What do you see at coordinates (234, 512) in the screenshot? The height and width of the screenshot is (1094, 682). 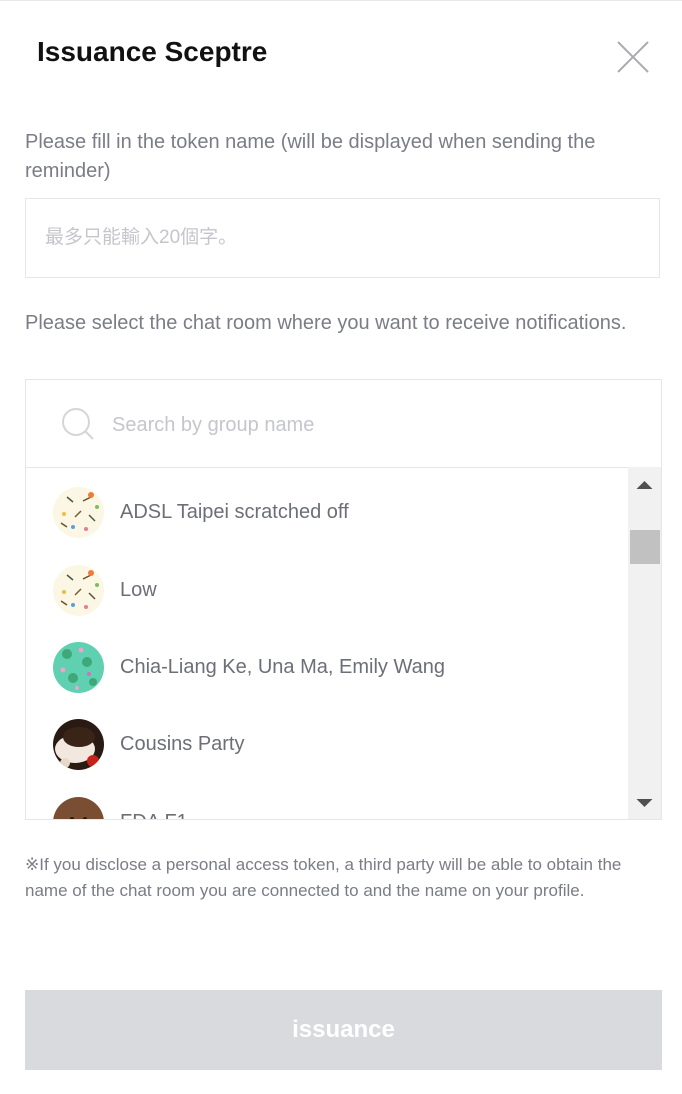 I see `room-name: ADSL Taipei scratched off` at bounding box center [234, 512].